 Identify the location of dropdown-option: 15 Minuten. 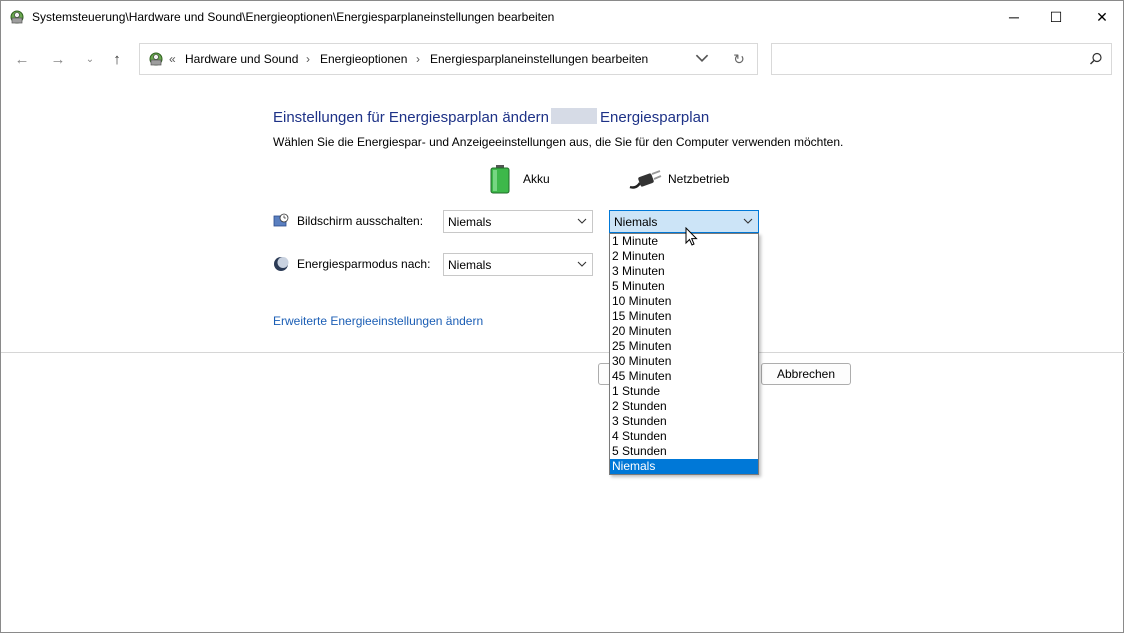
(684, 316).